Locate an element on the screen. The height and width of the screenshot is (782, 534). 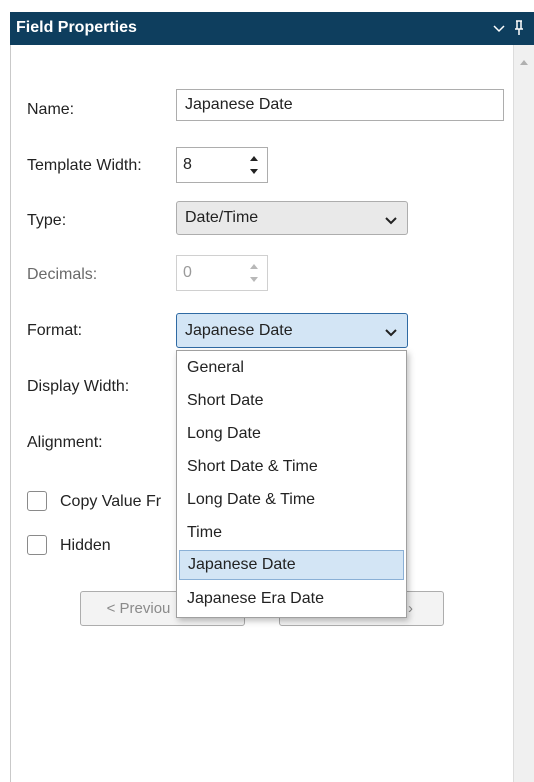
previous-button-label: < Previou is located at coordinates (138, 608).